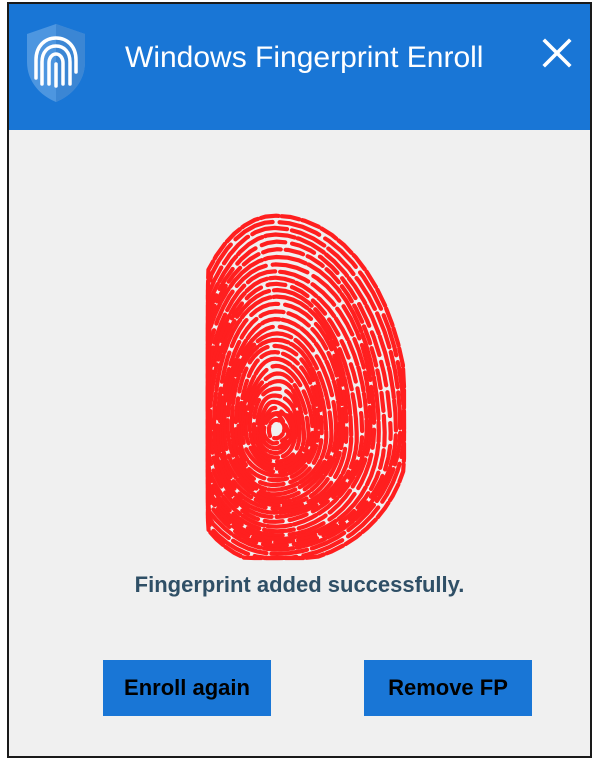 This screenshot has height=762, width=599. What do you see at coordinates (299, 584) in the screenshot?
I see `status-message: Fingerprint added successfully.` at bounding box center [299, 584].